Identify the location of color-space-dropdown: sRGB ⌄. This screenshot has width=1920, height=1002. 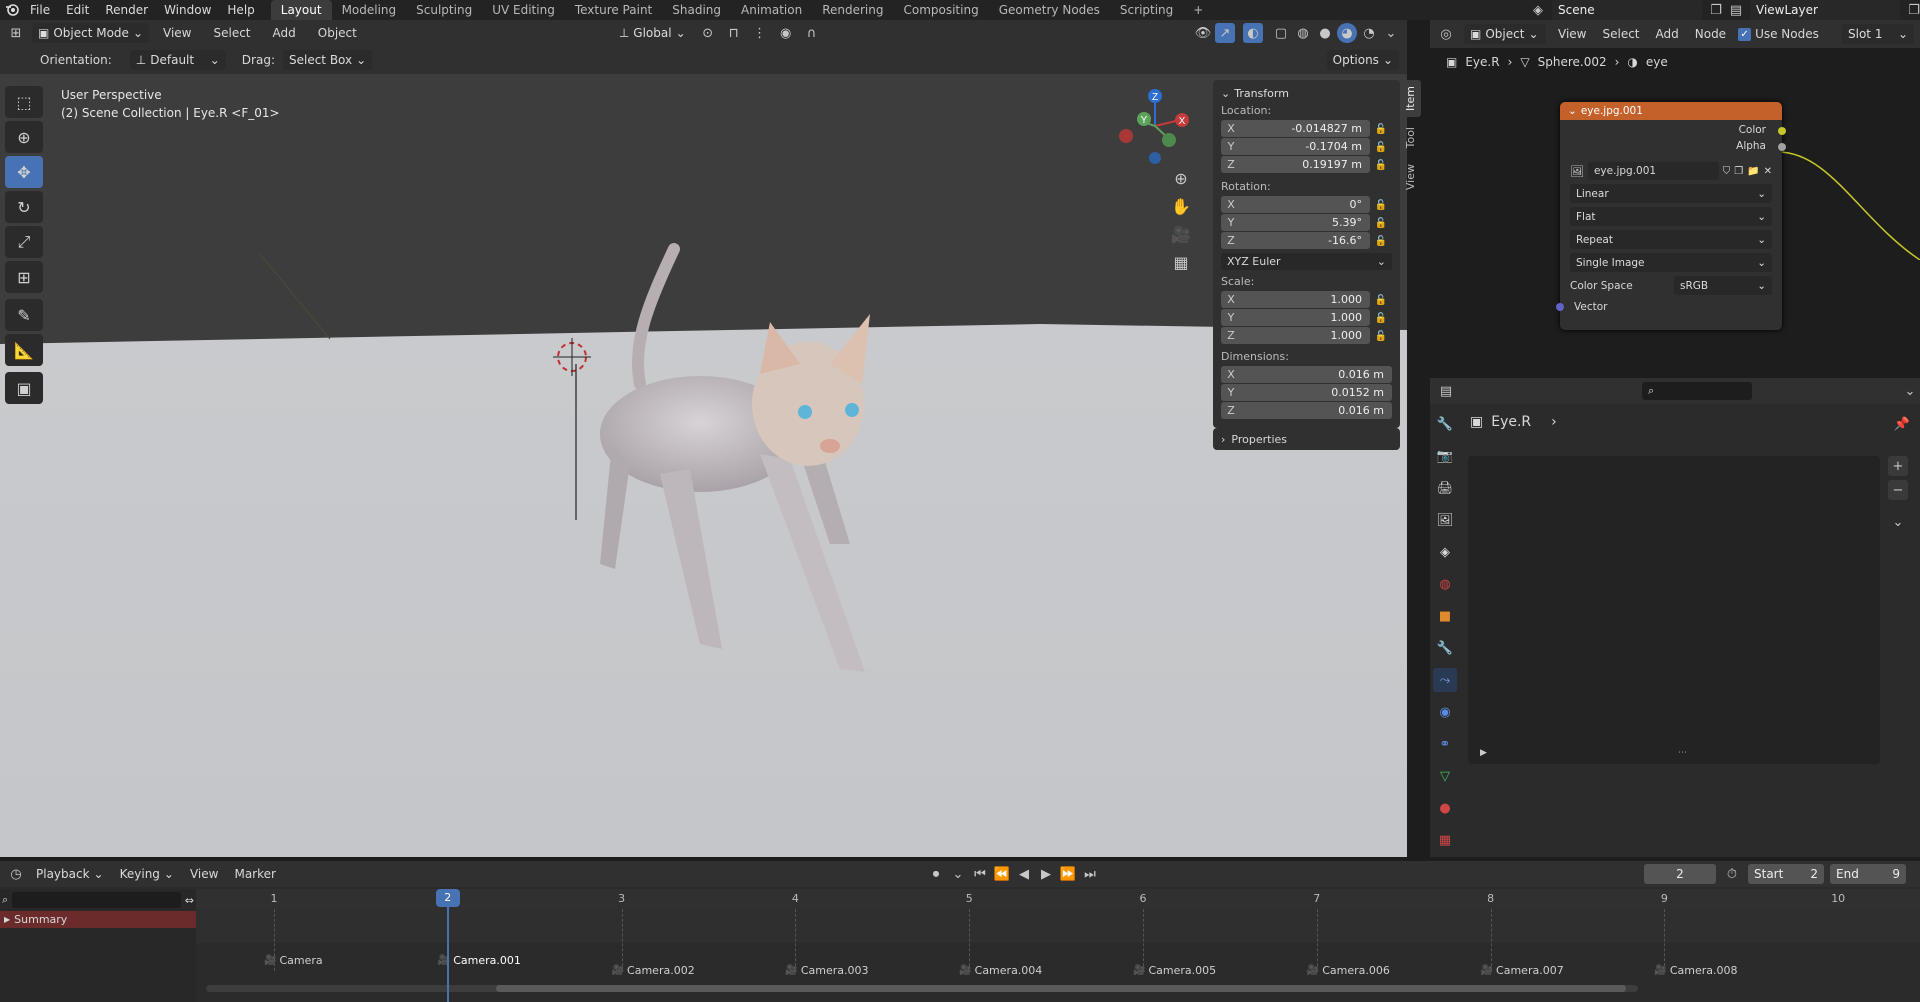
(1723, 285).